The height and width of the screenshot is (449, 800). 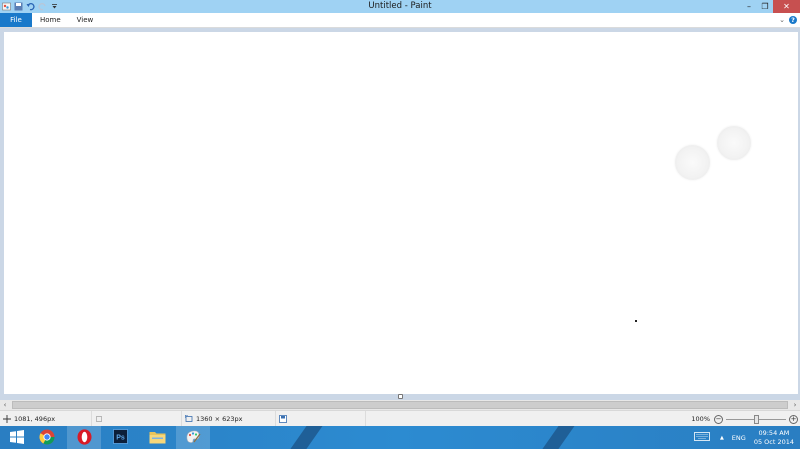 I want to click on status-bar: 1081, 496px 1360 × 623px 100% − +, so click(x=400, y=418).